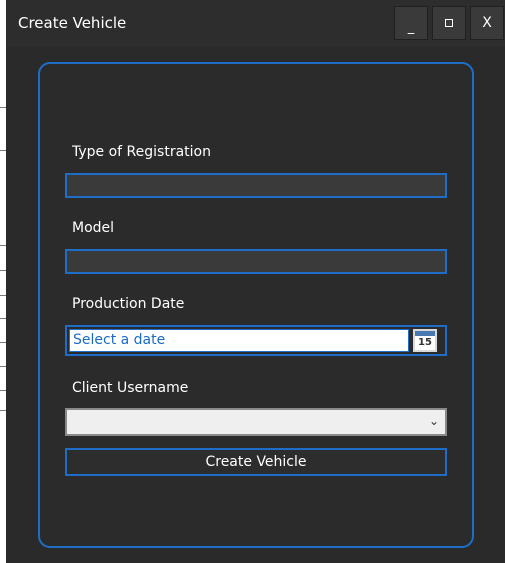 The height and width of the screenshot is (563, 505). I want to click on minimize-button: _, so click(411, 23).